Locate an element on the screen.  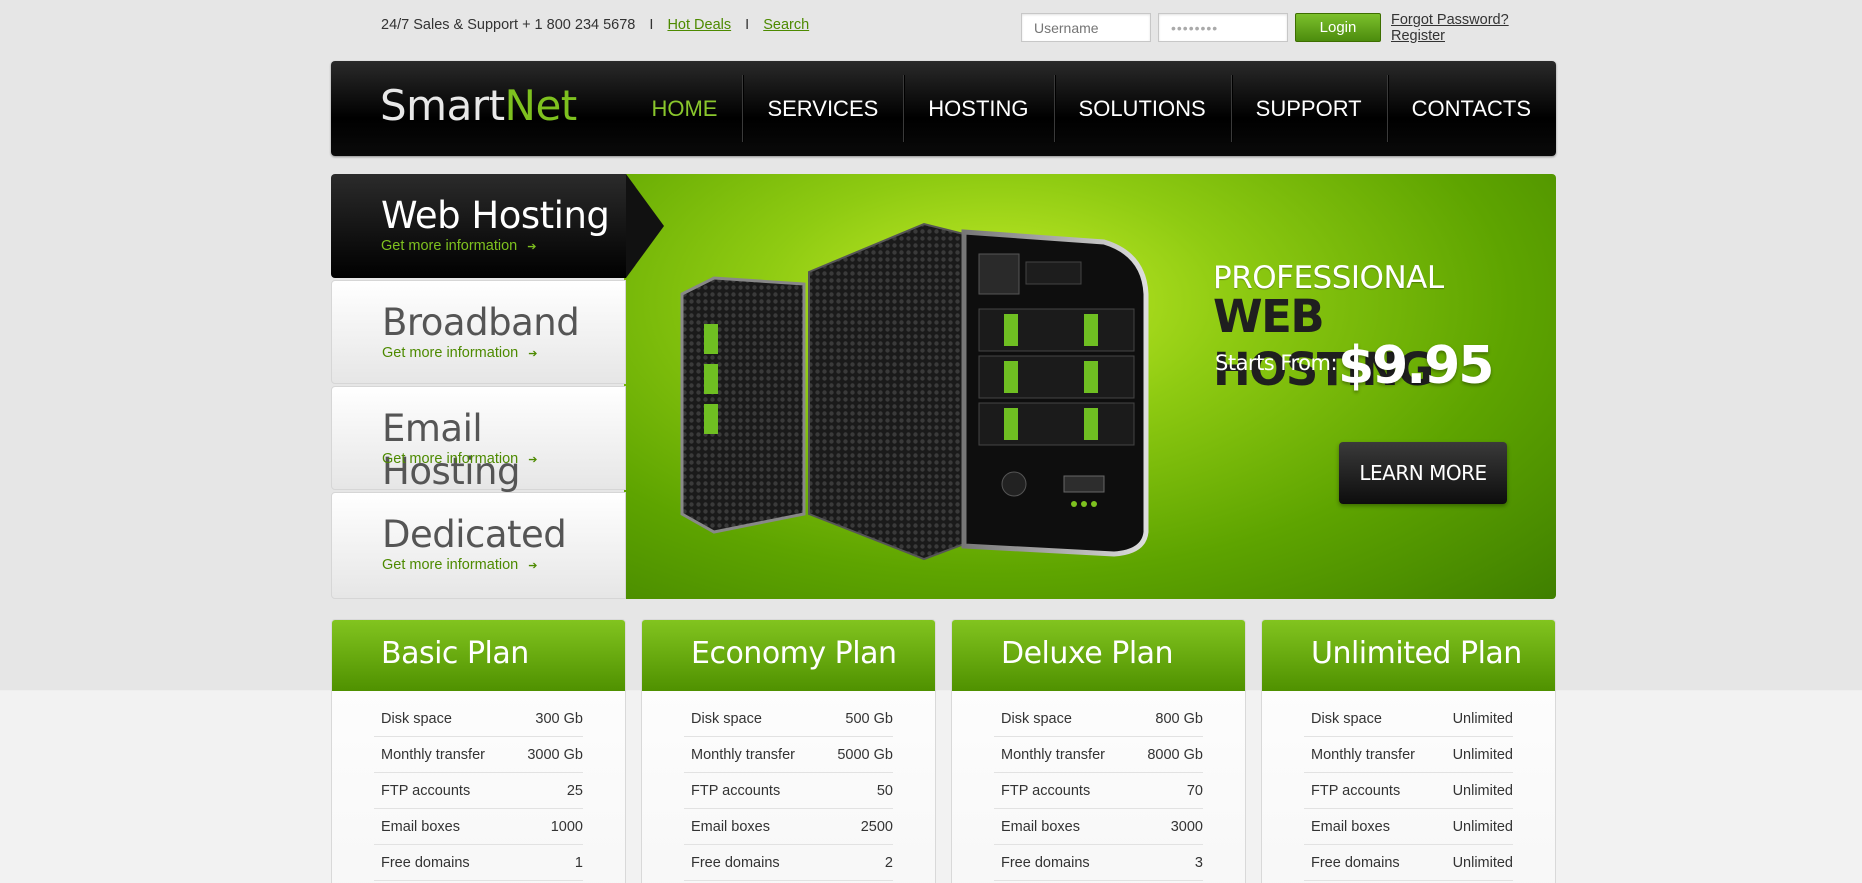
plan-row: Email boxes 2500 is located at coordinates (788, 827).